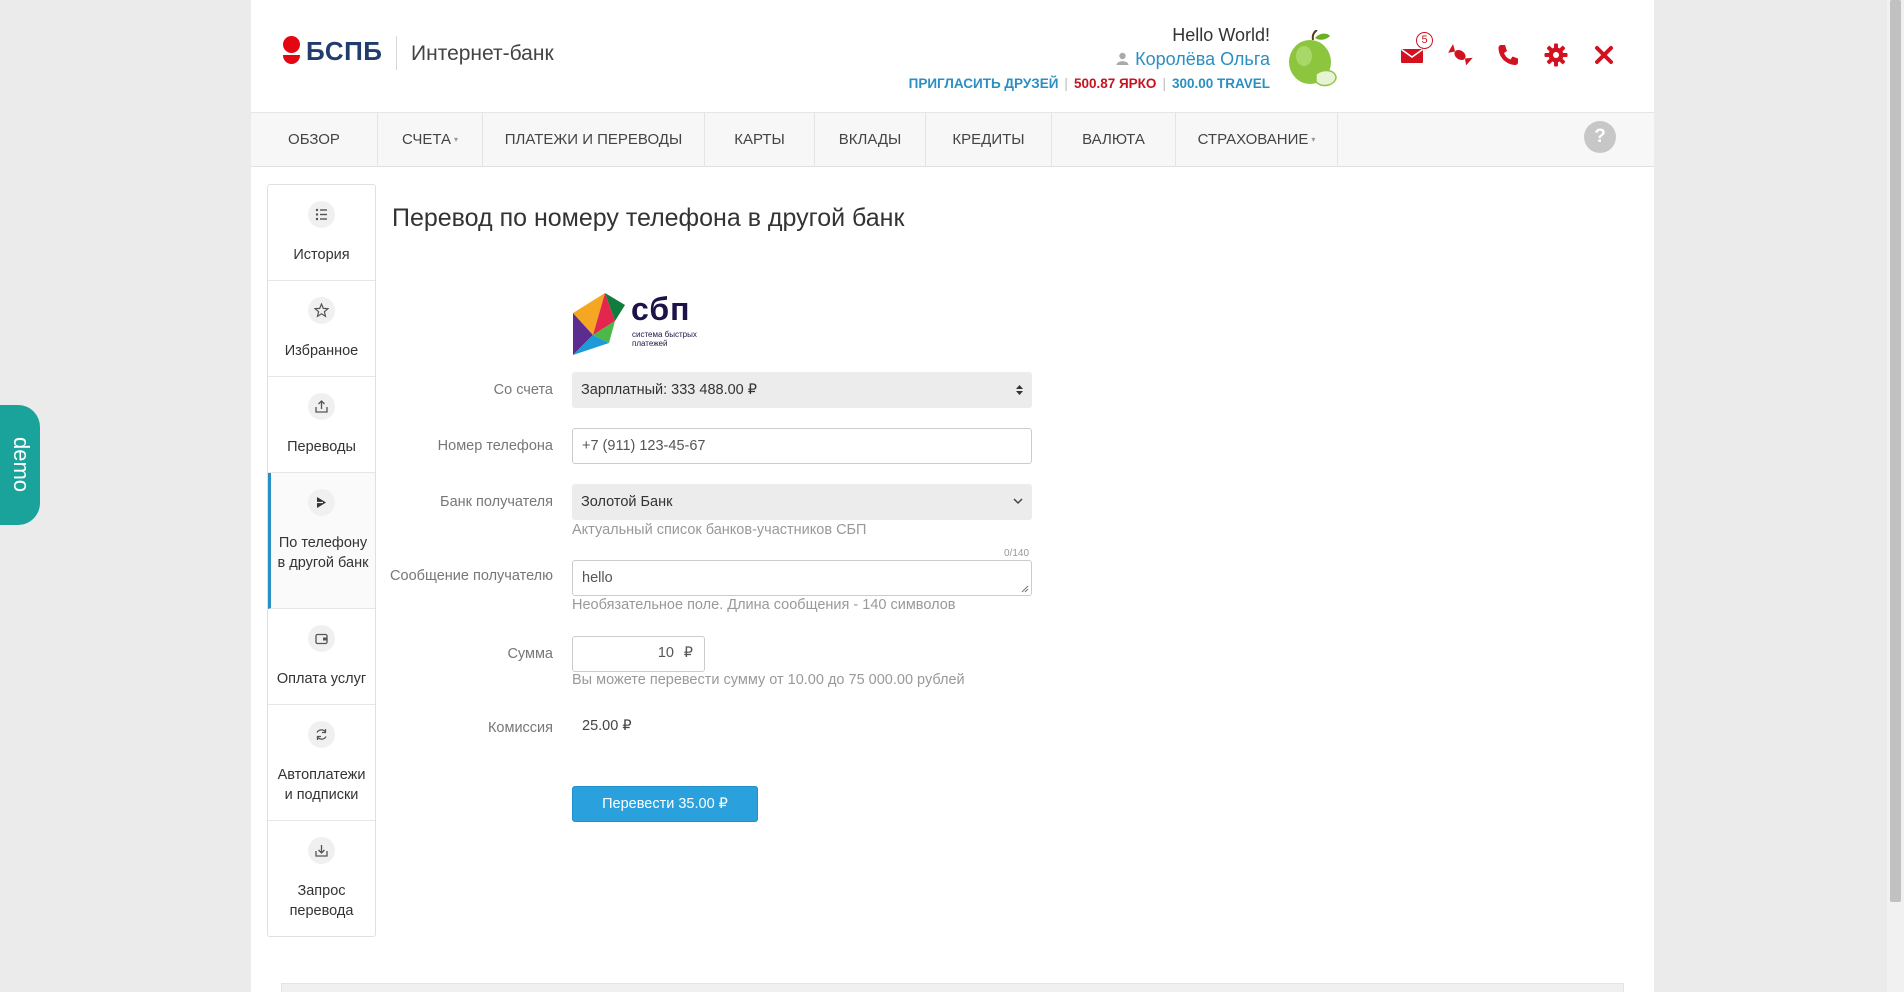 The width and height of the screenshot is (1904, 992). Describe the element at coordinates (984, 83) in the screenshot. I see `invite-friends-link: ПРИГЛАСИТЬ ДРУЗЕЙ` at that location.